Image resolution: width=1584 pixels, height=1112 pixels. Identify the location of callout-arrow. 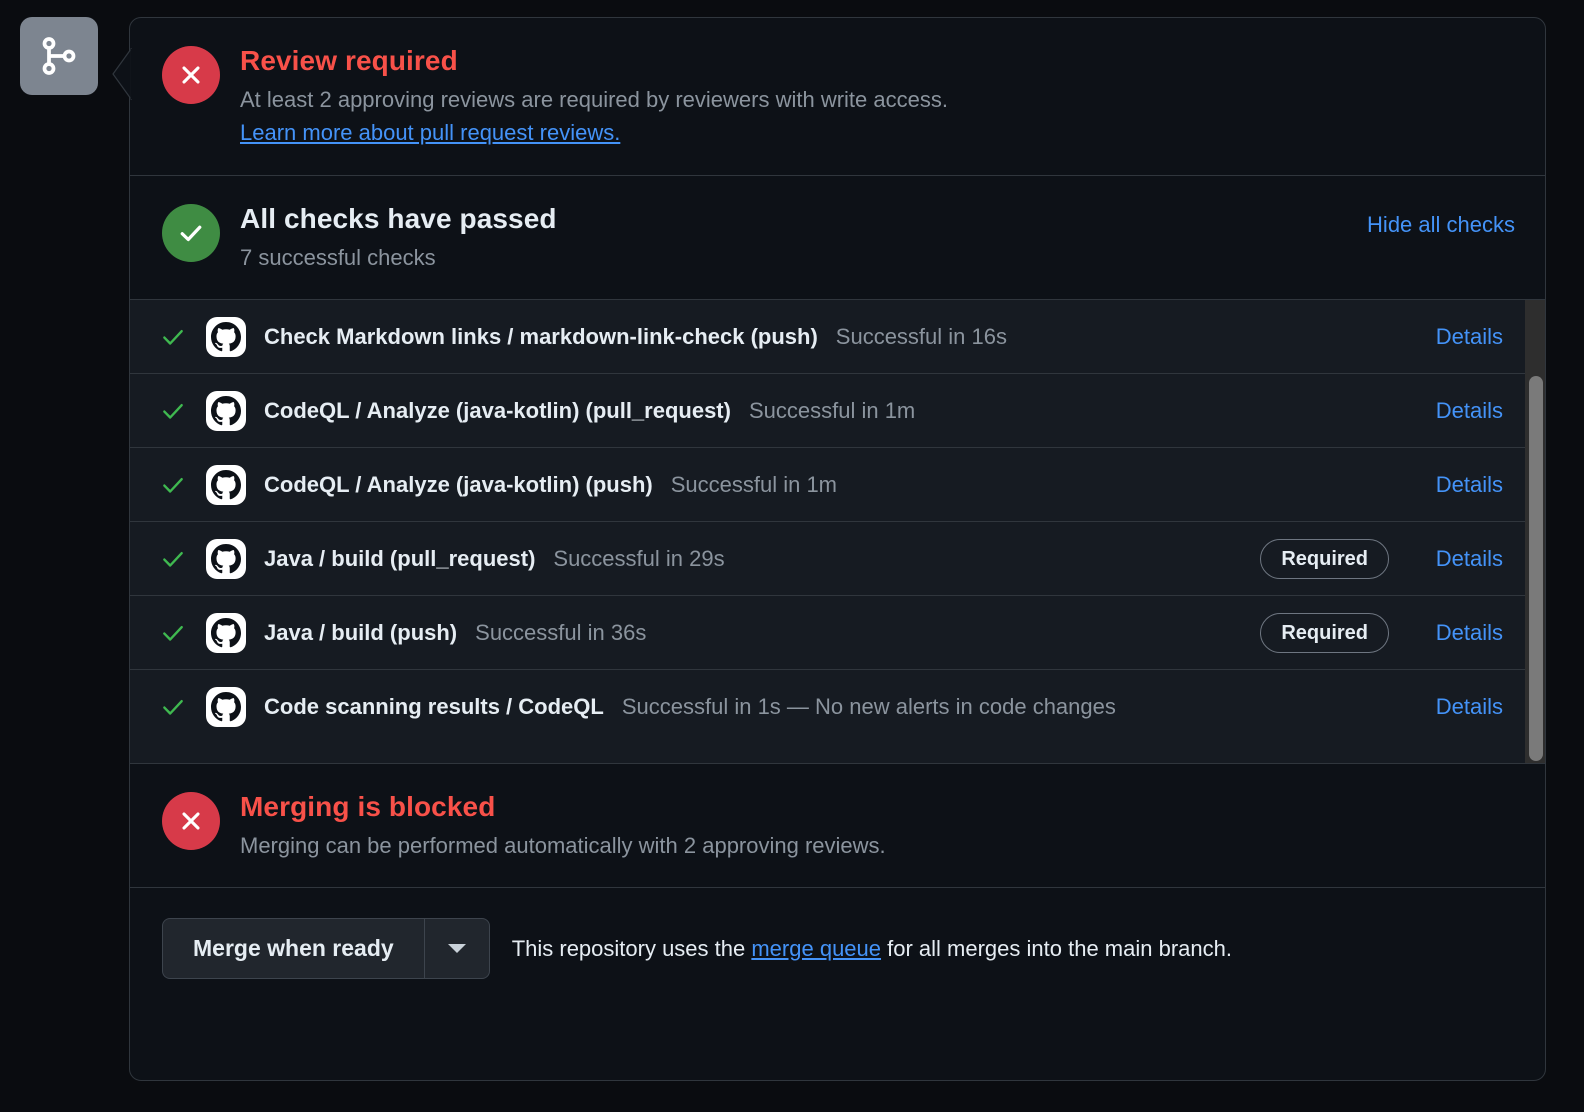
(121, 74).